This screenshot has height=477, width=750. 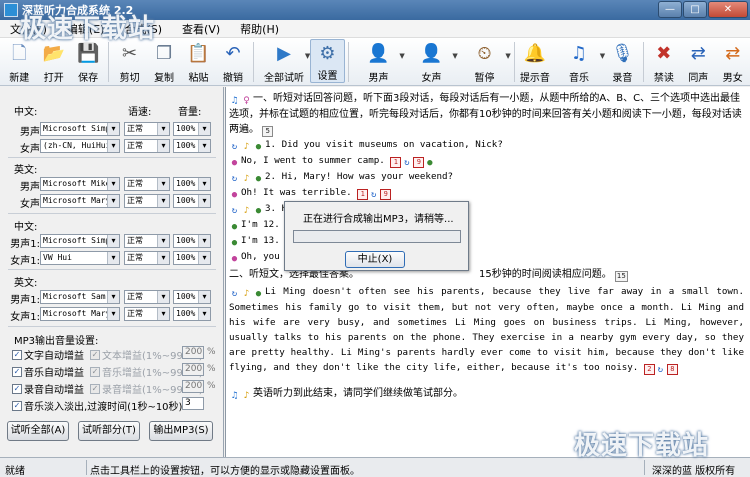 I want to click on paste-button: 📋 粘贴, so click(x=198, y=61).